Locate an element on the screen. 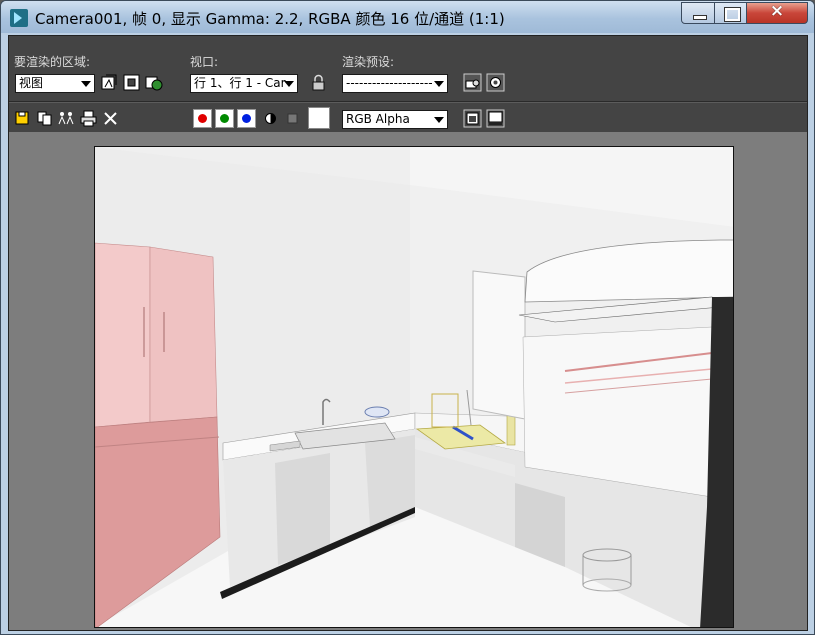 Image resolution: width=815 pixels, height=635 pixels. red-dot-icon is located at coordinates (202, 118).